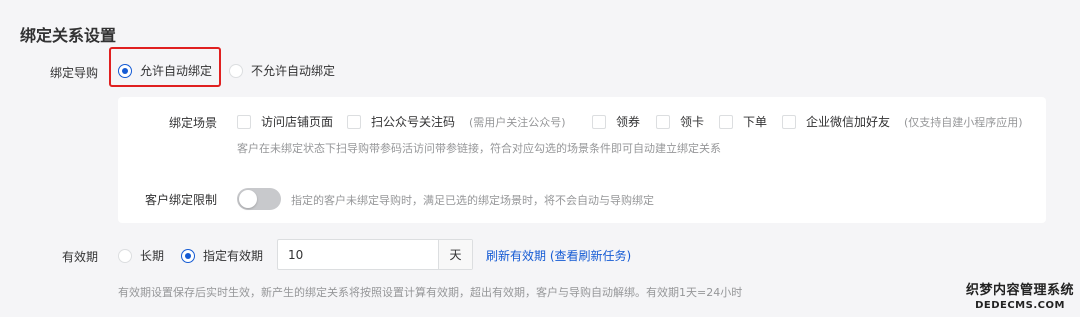 This screenshot has height=317, width=1080. I want to click on checkbox-label: 下单, so click(755, 122).